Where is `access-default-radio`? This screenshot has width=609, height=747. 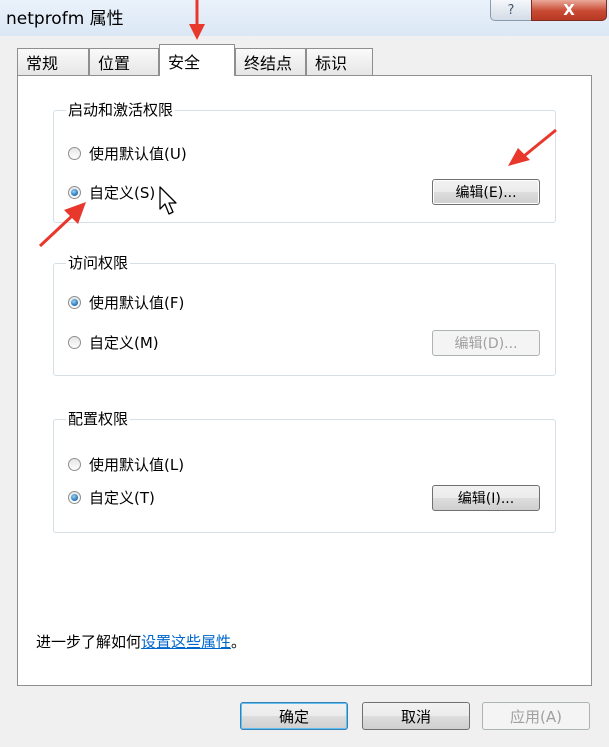
access-default-radio is located at coordinates (74, 302).